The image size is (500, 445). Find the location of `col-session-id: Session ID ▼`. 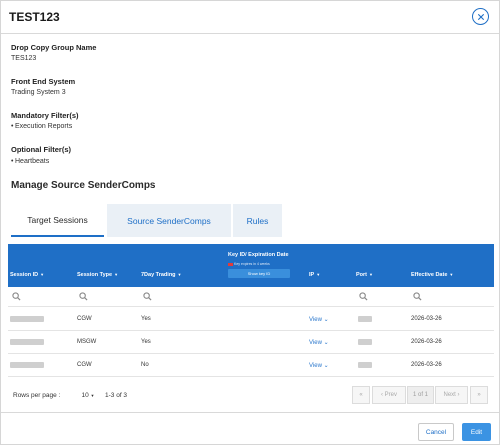

col-session-id: Session ID ▼ is located at coordinates (27, 275).